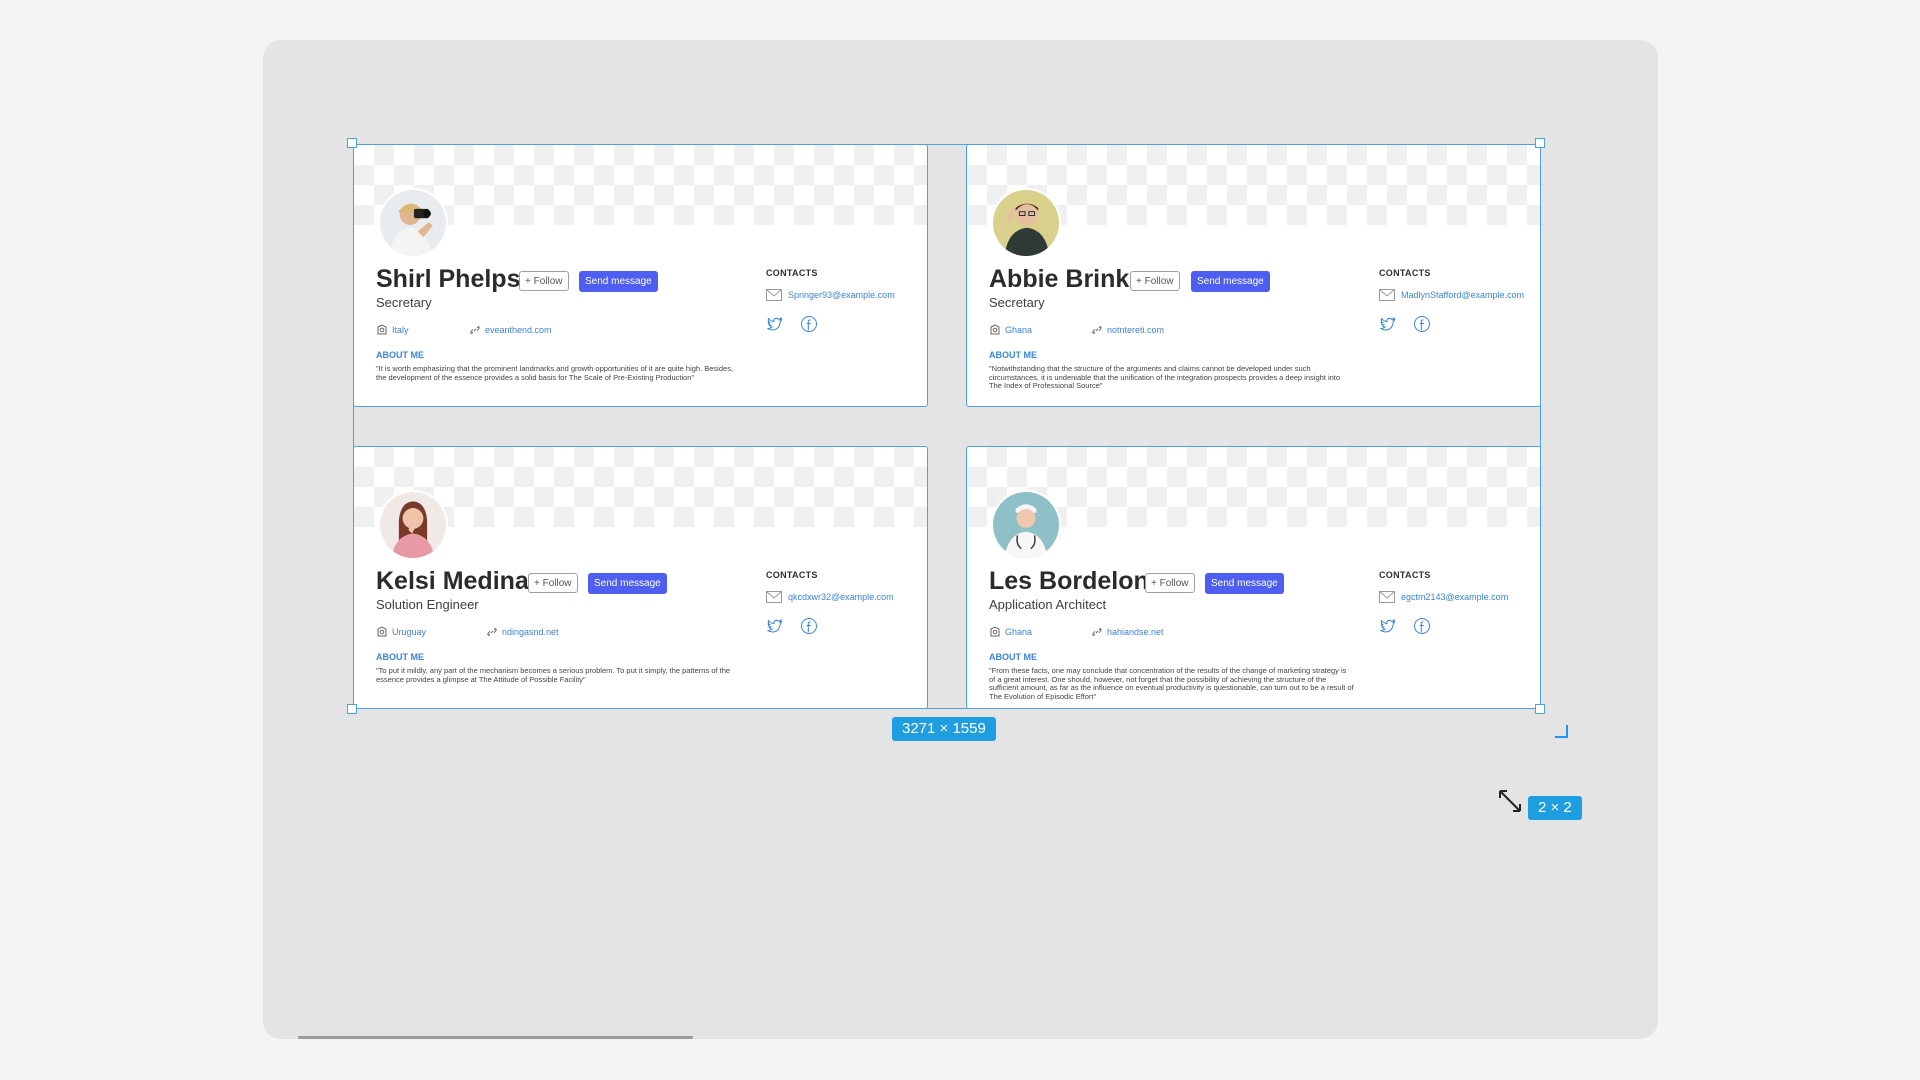  I want to click on resize-handle-top-left, so click(352, 143).